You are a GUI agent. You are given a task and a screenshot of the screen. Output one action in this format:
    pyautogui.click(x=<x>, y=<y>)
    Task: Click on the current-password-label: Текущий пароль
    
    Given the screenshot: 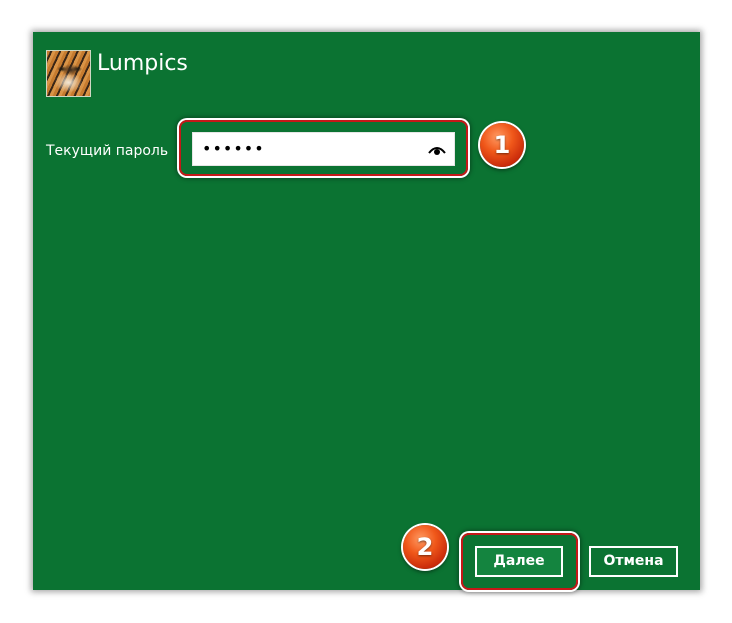 What is the action you would take?
    pyautogui.click(x=107, y=151)
    